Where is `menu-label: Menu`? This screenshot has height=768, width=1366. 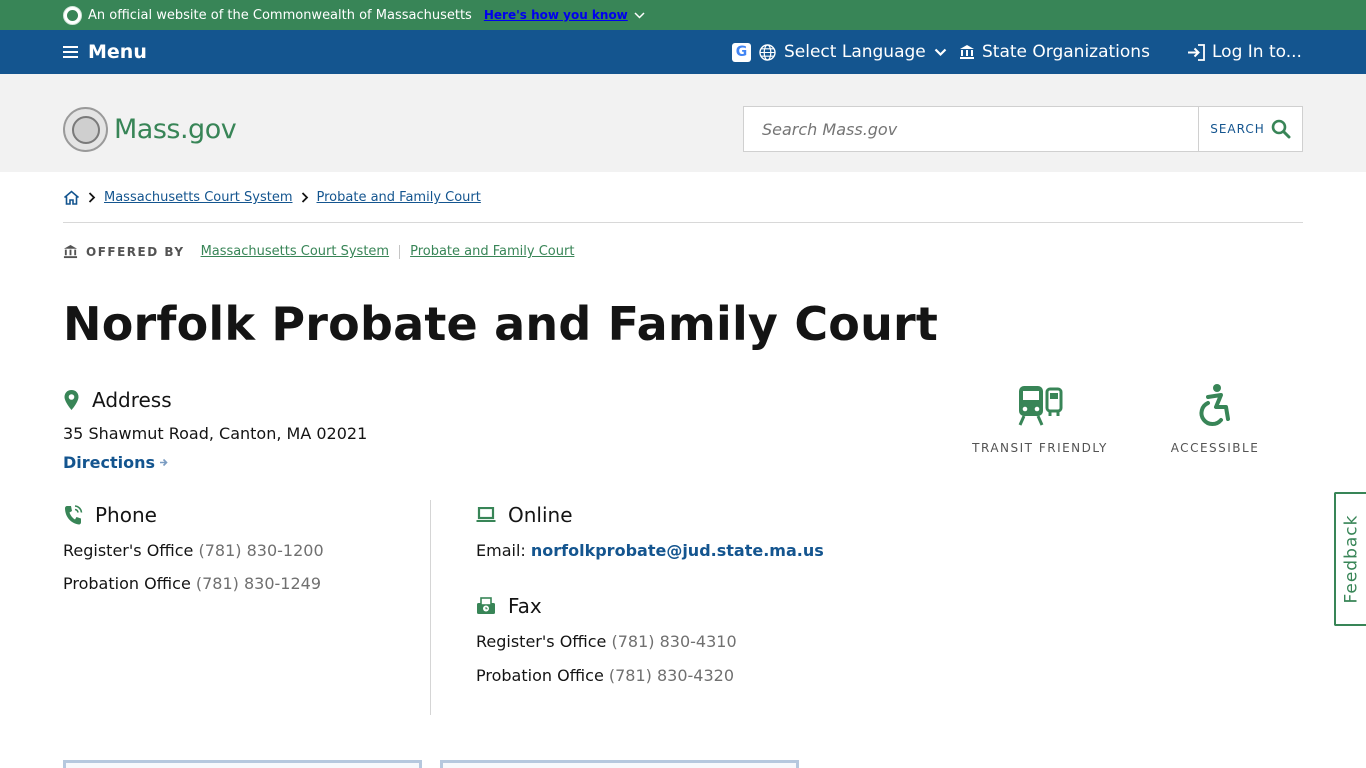 menu-label: Menu is located at coordinates (117, 52).